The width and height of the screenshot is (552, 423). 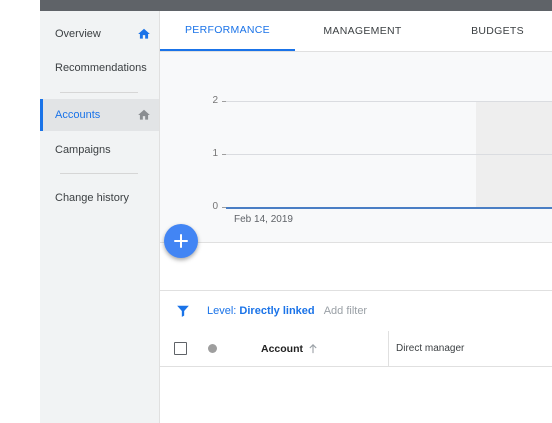 I want to click on plus-icon, so click(x=181, y=241).